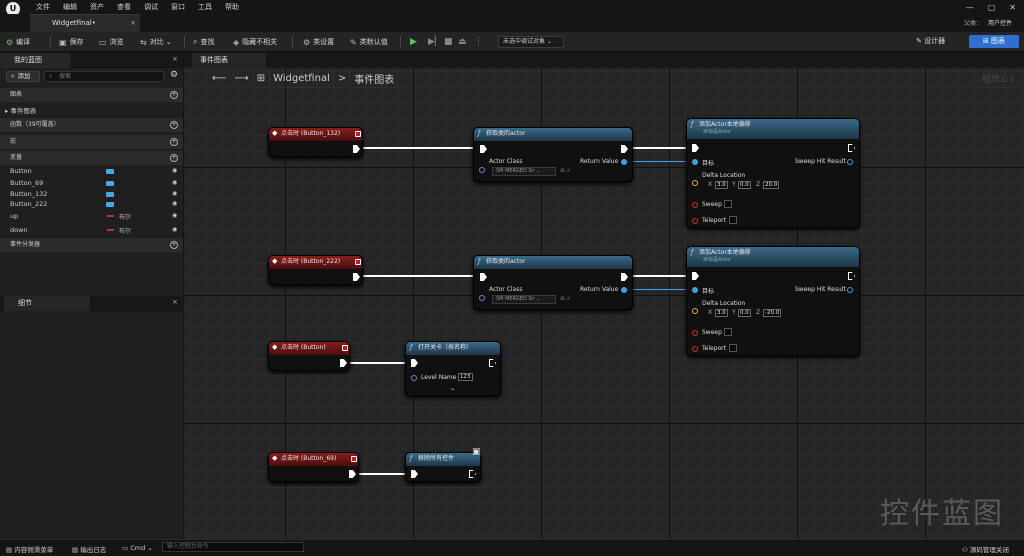 This screenshot has height=556, width=1024. I want to click on level-name-pin, so click(414, 378).